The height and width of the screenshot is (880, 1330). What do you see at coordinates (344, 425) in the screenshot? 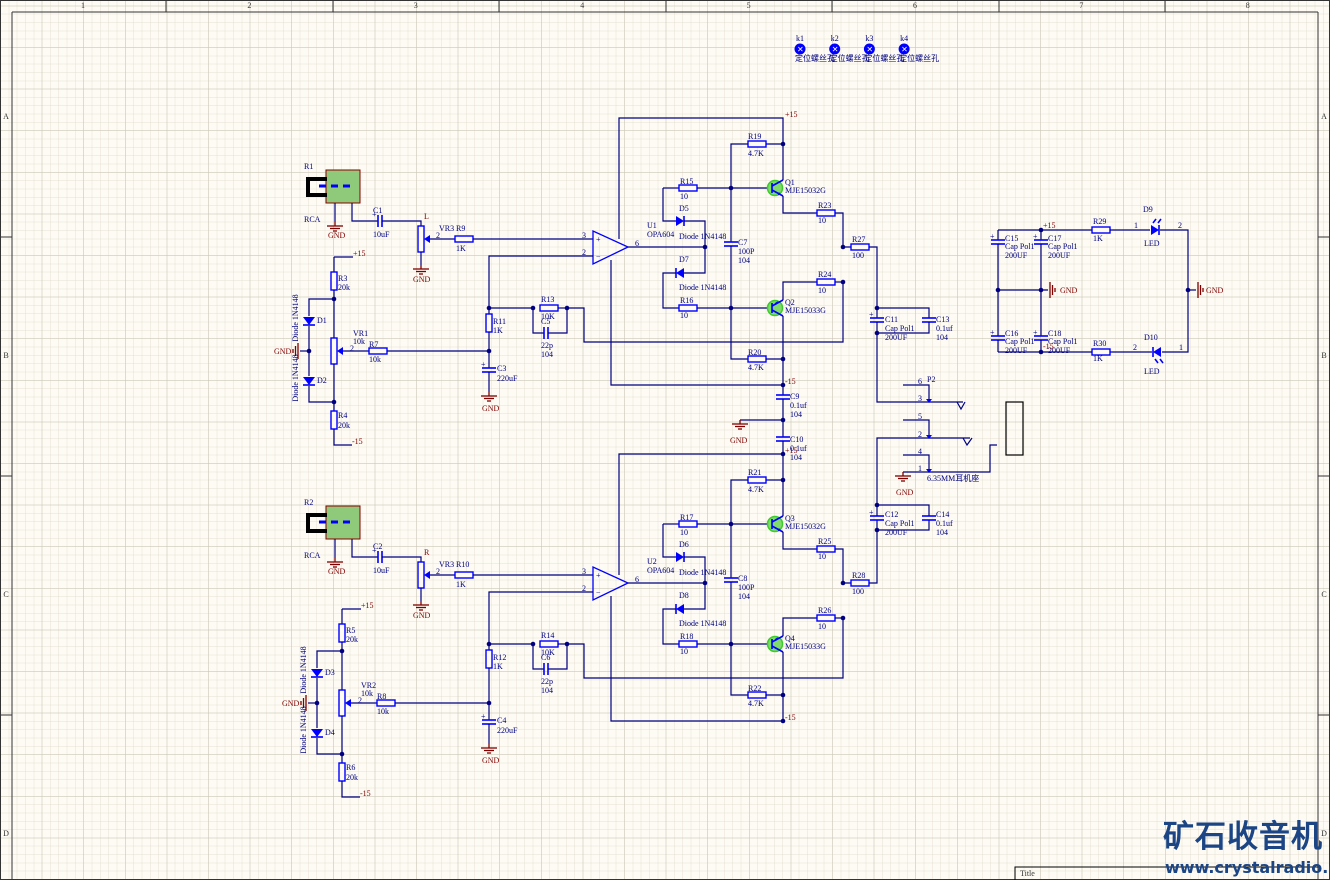
I see `label-rb2-val: 20k` at bounding box center [344, 425].